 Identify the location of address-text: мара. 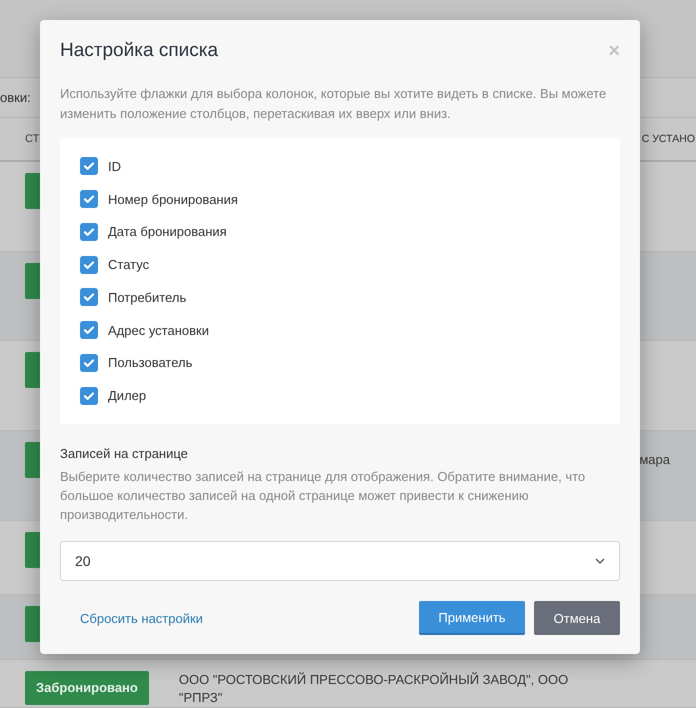
(655, 458).